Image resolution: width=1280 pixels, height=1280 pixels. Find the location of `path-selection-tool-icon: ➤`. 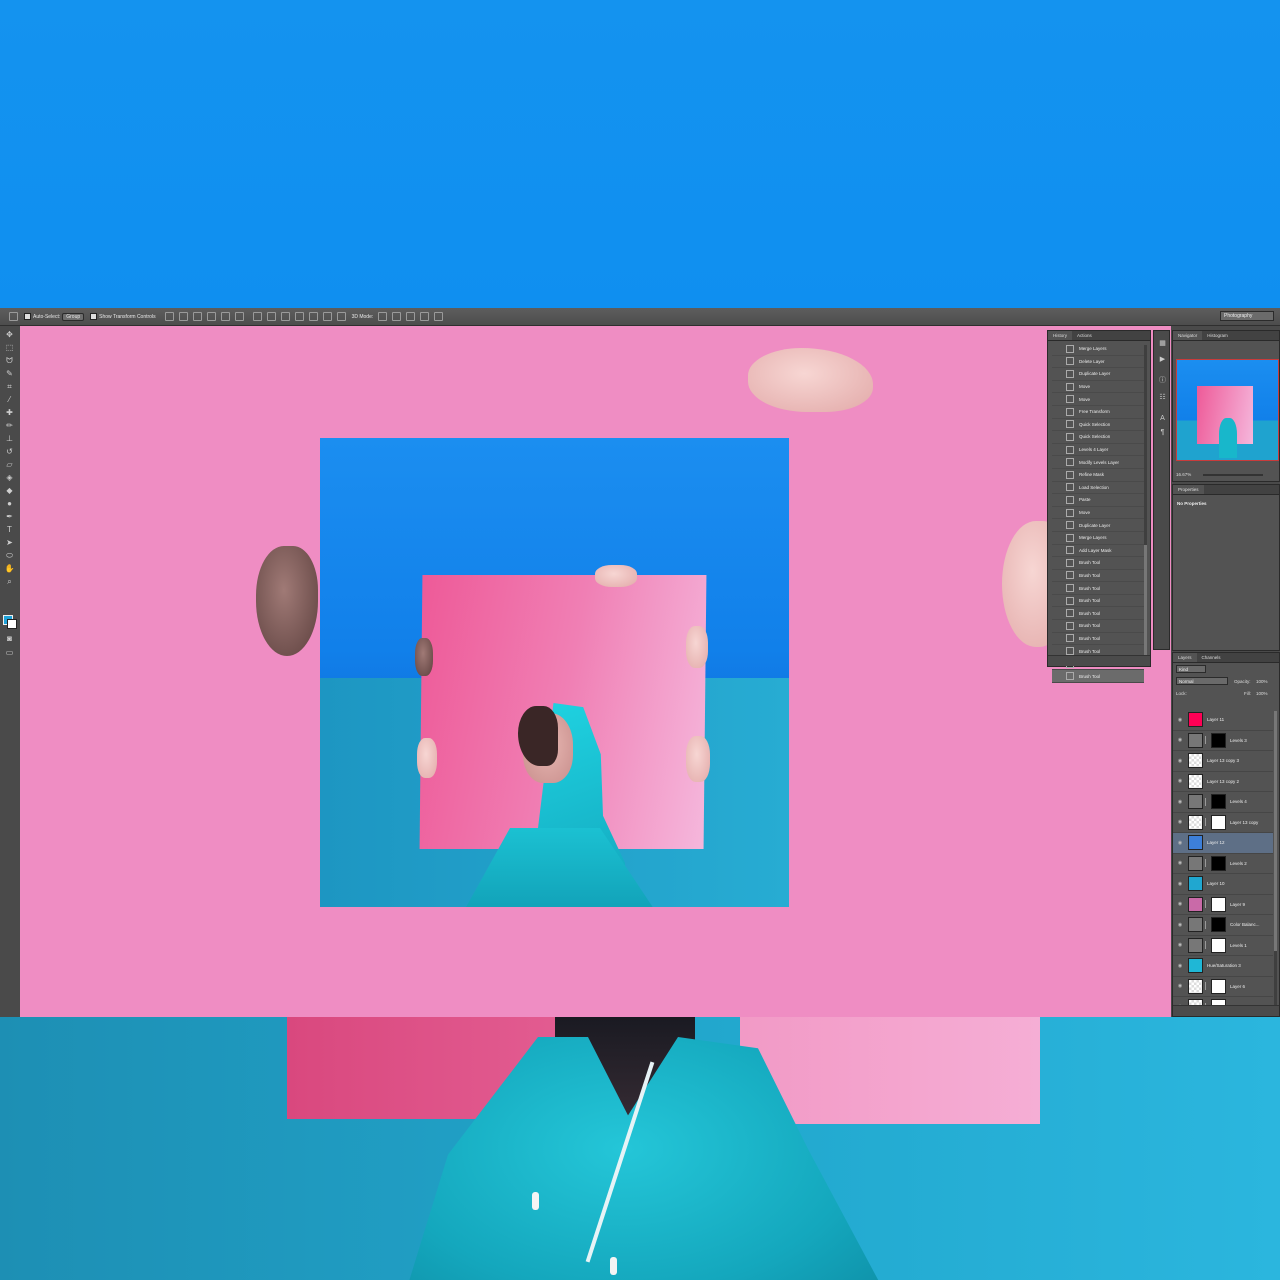

path-selection-tool-icon: ➤ is located at coordinates (9, 542).